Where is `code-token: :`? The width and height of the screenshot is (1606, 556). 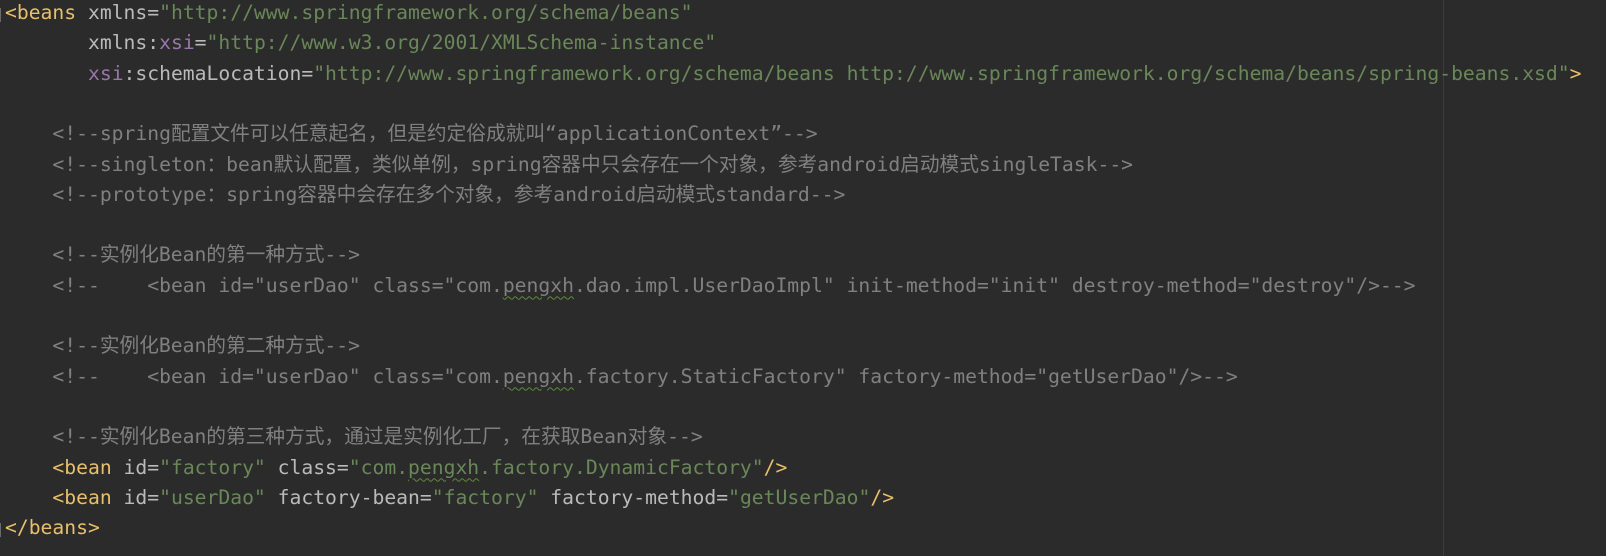
code-token: : is located at coordinates (153, 43).